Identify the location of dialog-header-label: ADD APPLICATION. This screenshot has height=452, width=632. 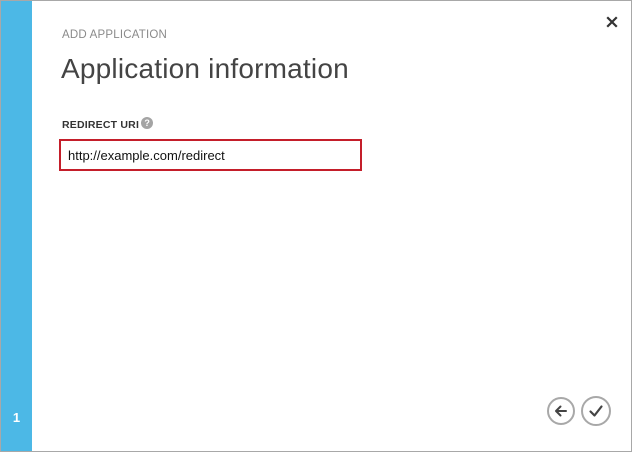
(115, 35).